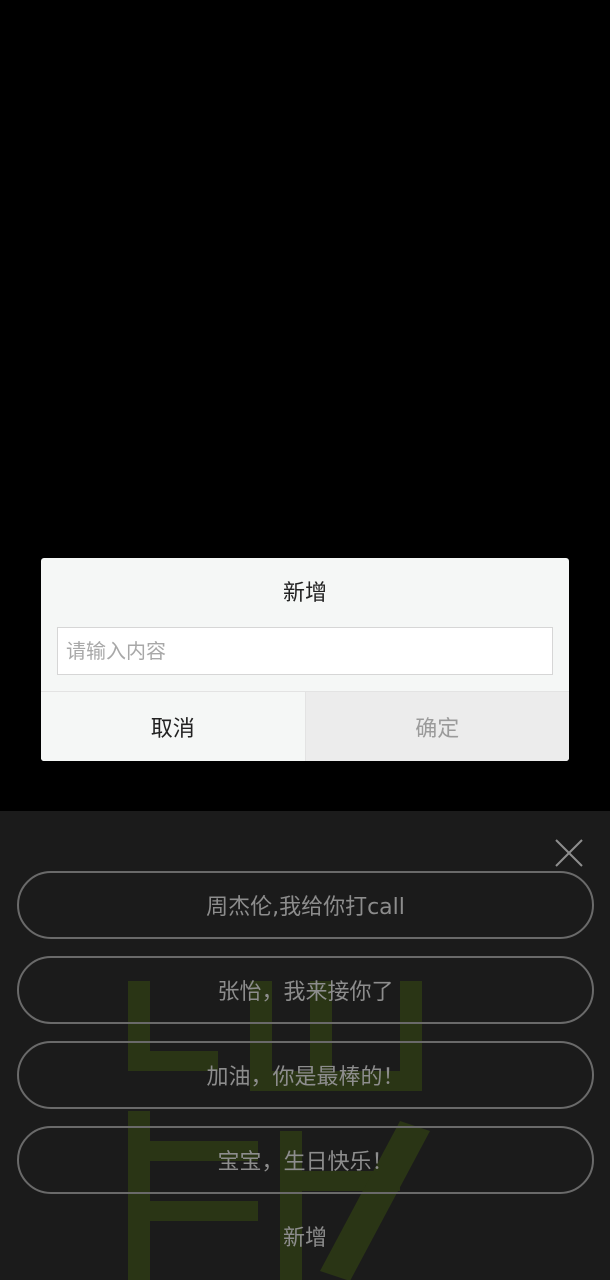 Image resolution: width=610 pixels, height=1280 pixels. I want to click on content-input, so click(305, 651).